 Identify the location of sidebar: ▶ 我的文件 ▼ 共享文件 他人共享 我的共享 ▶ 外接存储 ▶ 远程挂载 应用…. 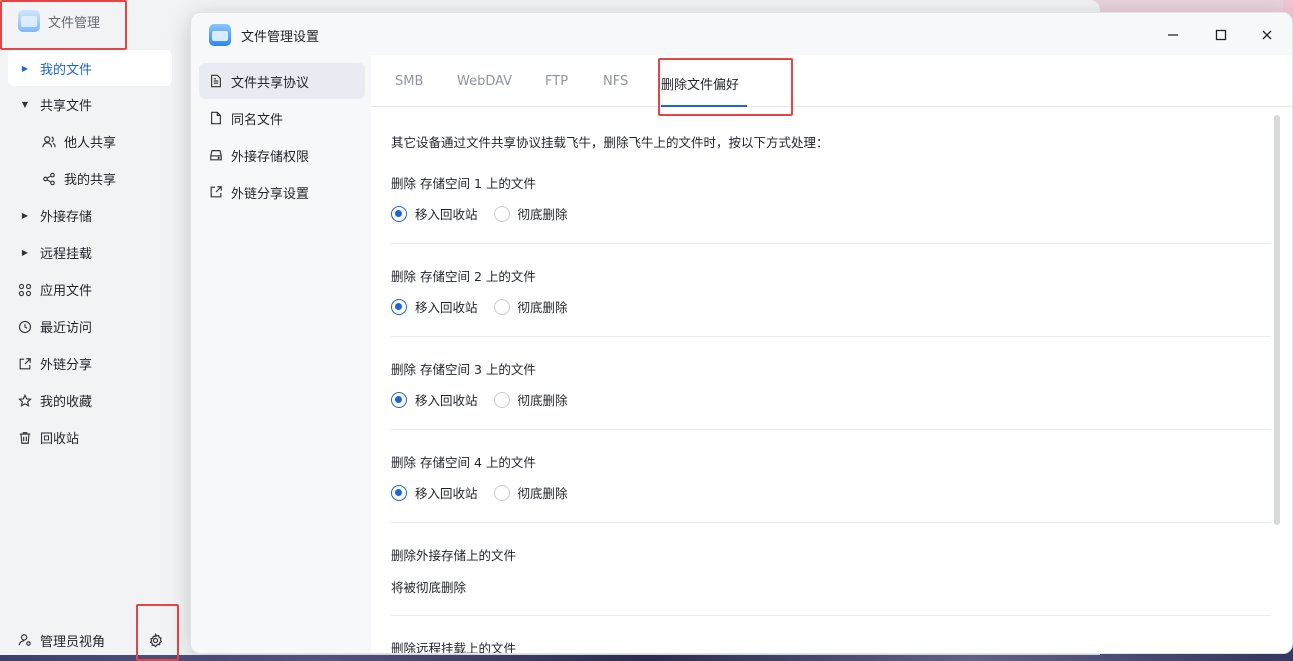
(90, 253).